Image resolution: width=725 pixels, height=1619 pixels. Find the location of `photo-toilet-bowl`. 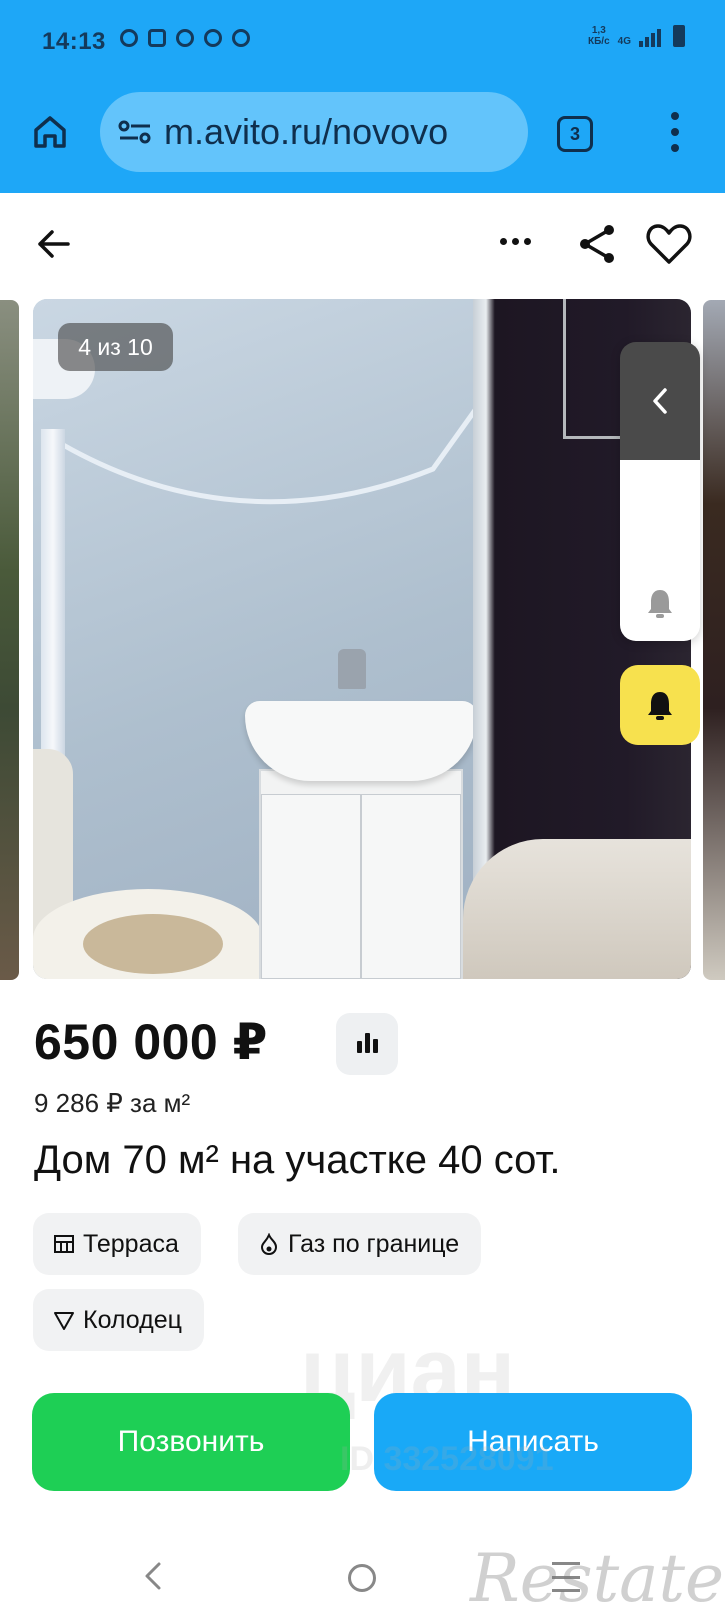

photo-toilet-bowl is located at coordinates (153, 944).